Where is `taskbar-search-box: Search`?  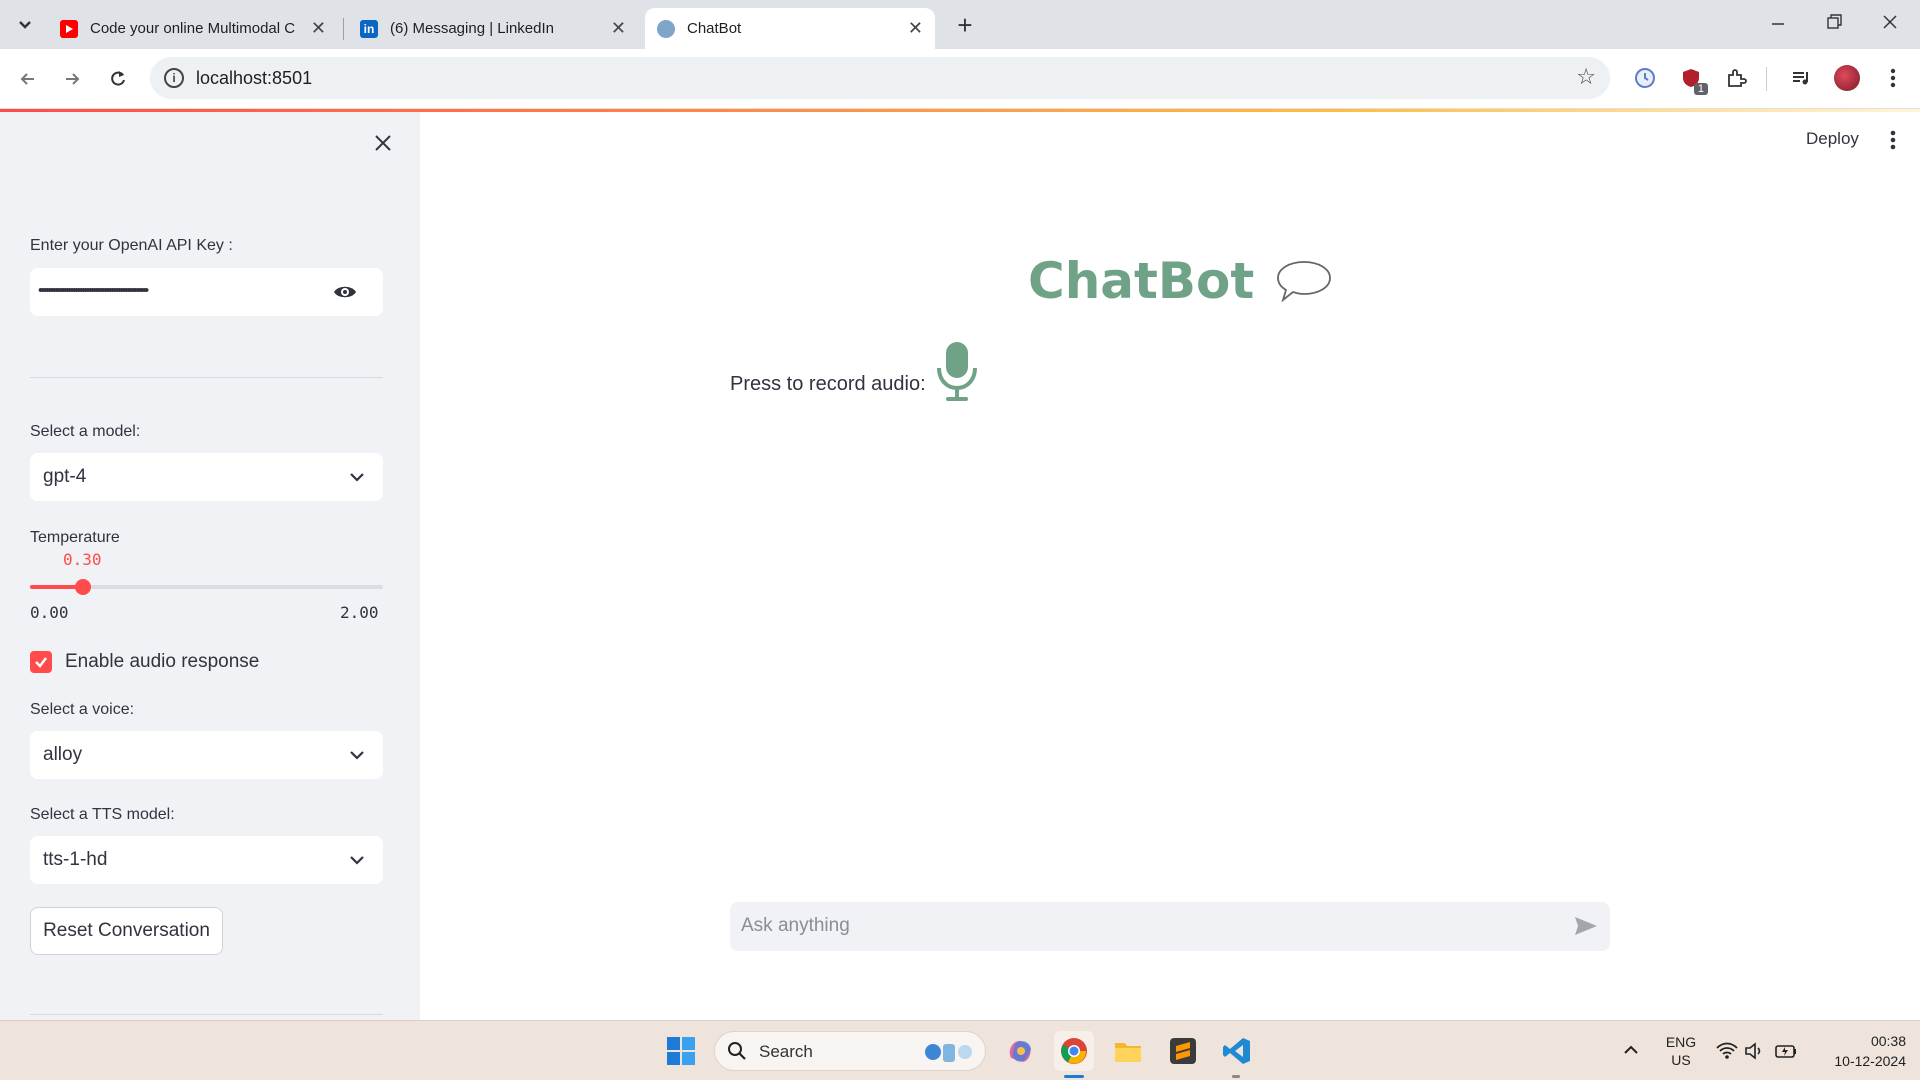 taskbar-search-box: Search is located at coordinates (850, 1051).